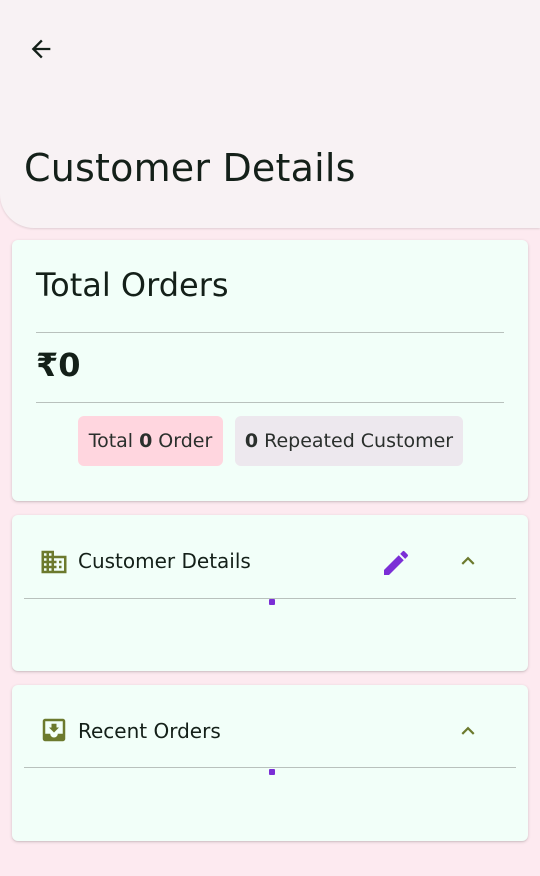 This screenshot has height=876, width=540. What do you see at coordinates (190, 168) in the screenshot?
I see `page-title: Customer Details` at bounding box center [190, 168].